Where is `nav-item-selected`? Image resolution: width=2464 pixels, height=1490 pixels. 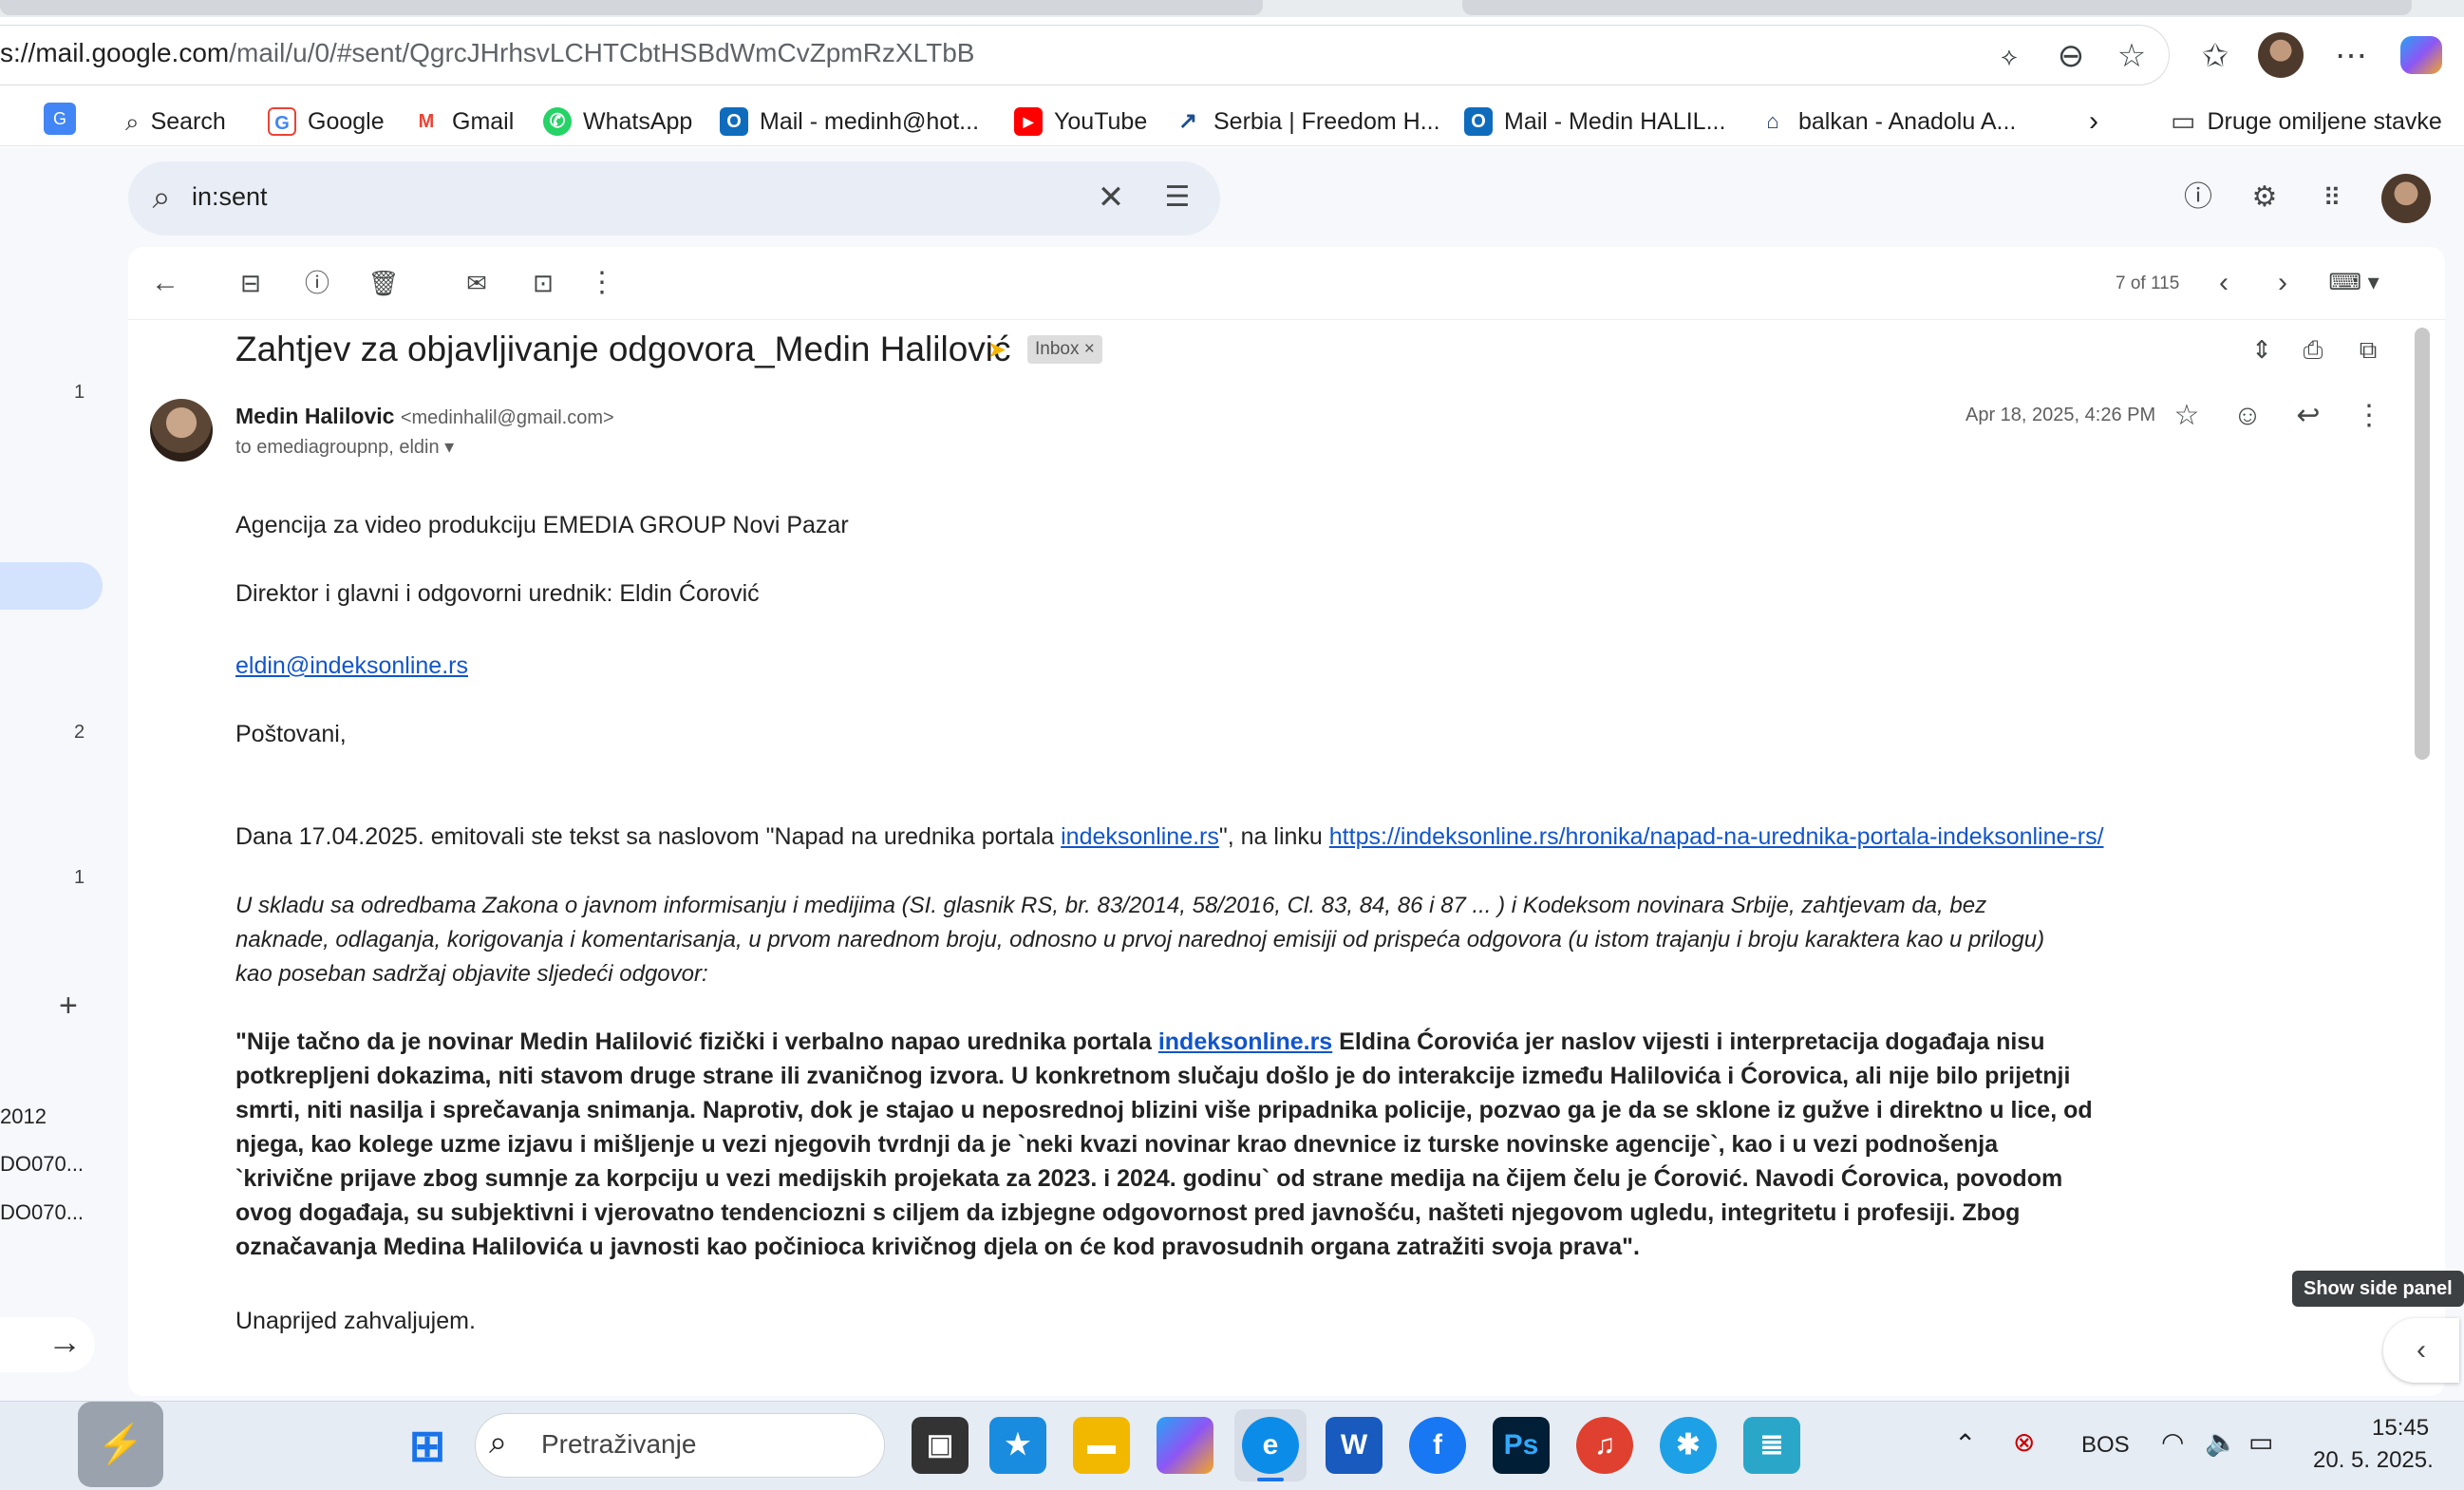
nav-item-selected is located at coordinates (51, 586).